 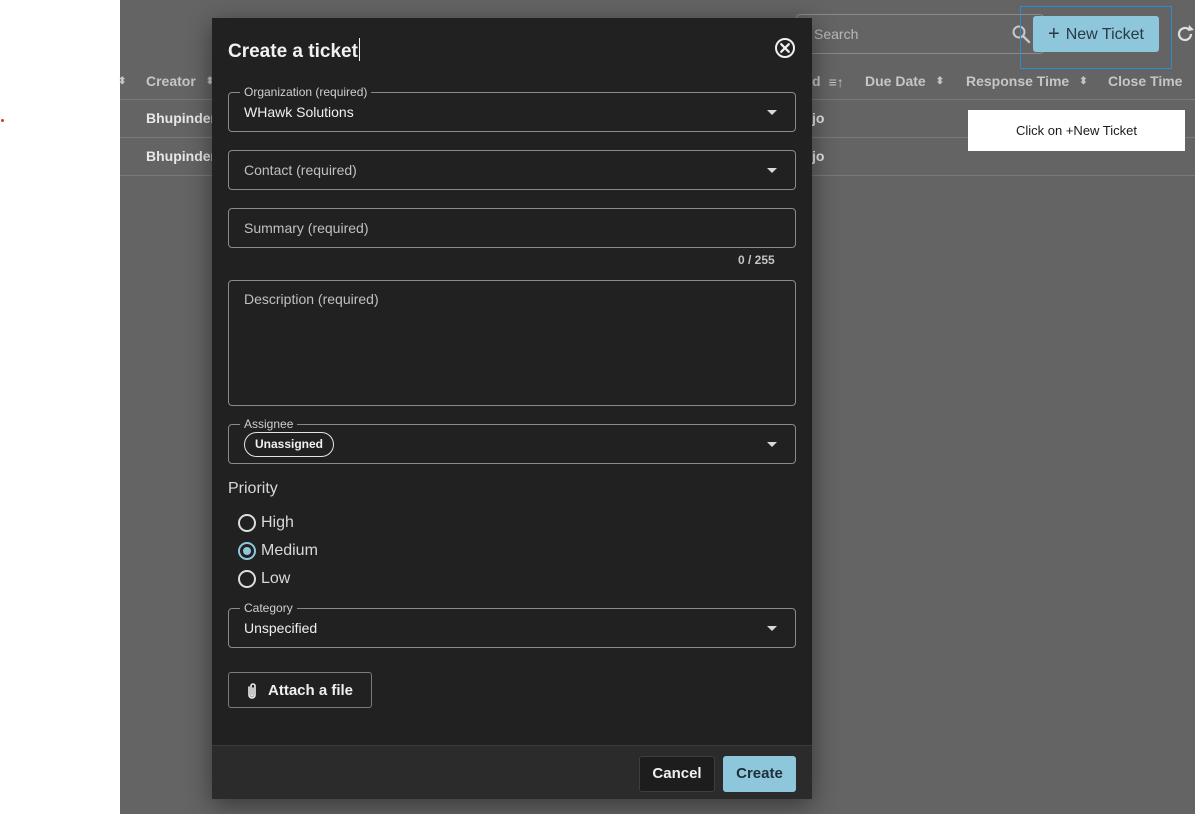 I want to click on category-value: Unspecified, so click(x=281, y=628).